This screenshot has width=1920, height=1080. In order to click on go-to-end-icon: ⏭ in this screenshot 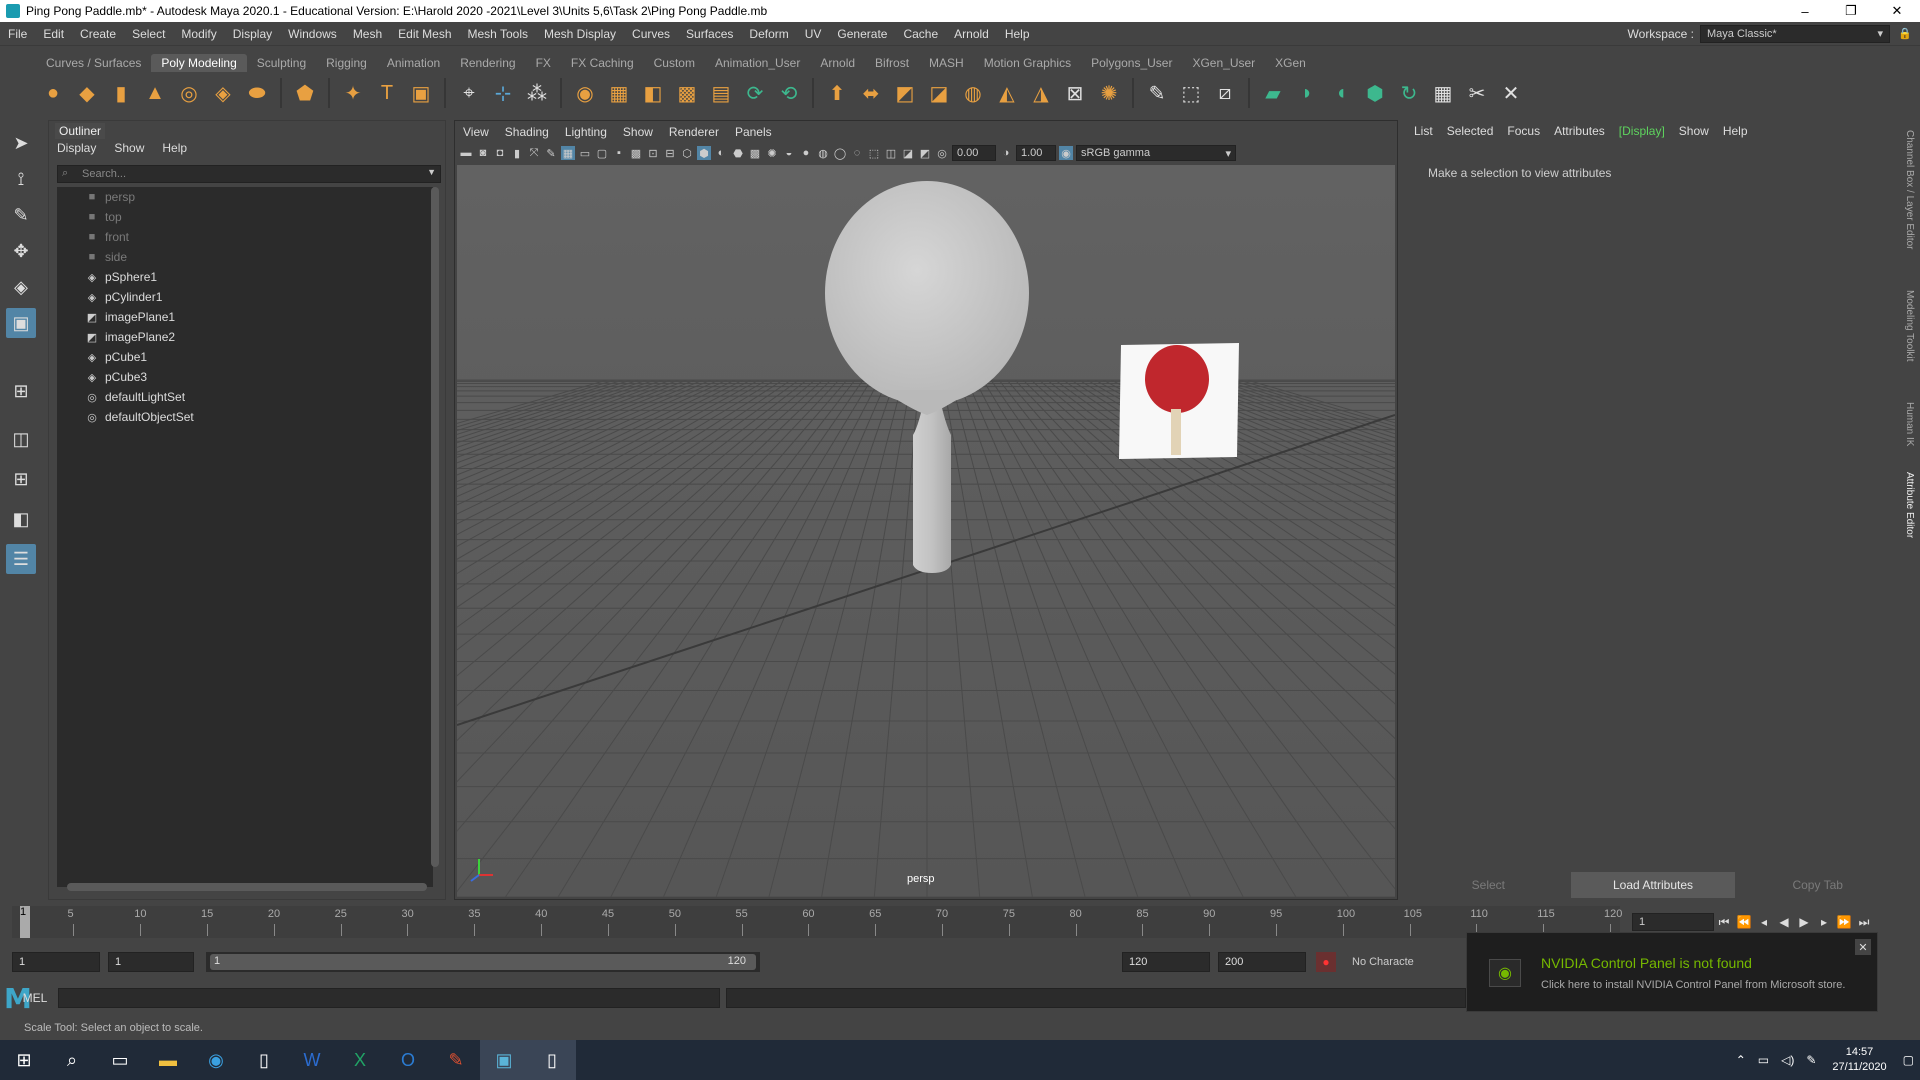, I will do `click(1864, 922)`.